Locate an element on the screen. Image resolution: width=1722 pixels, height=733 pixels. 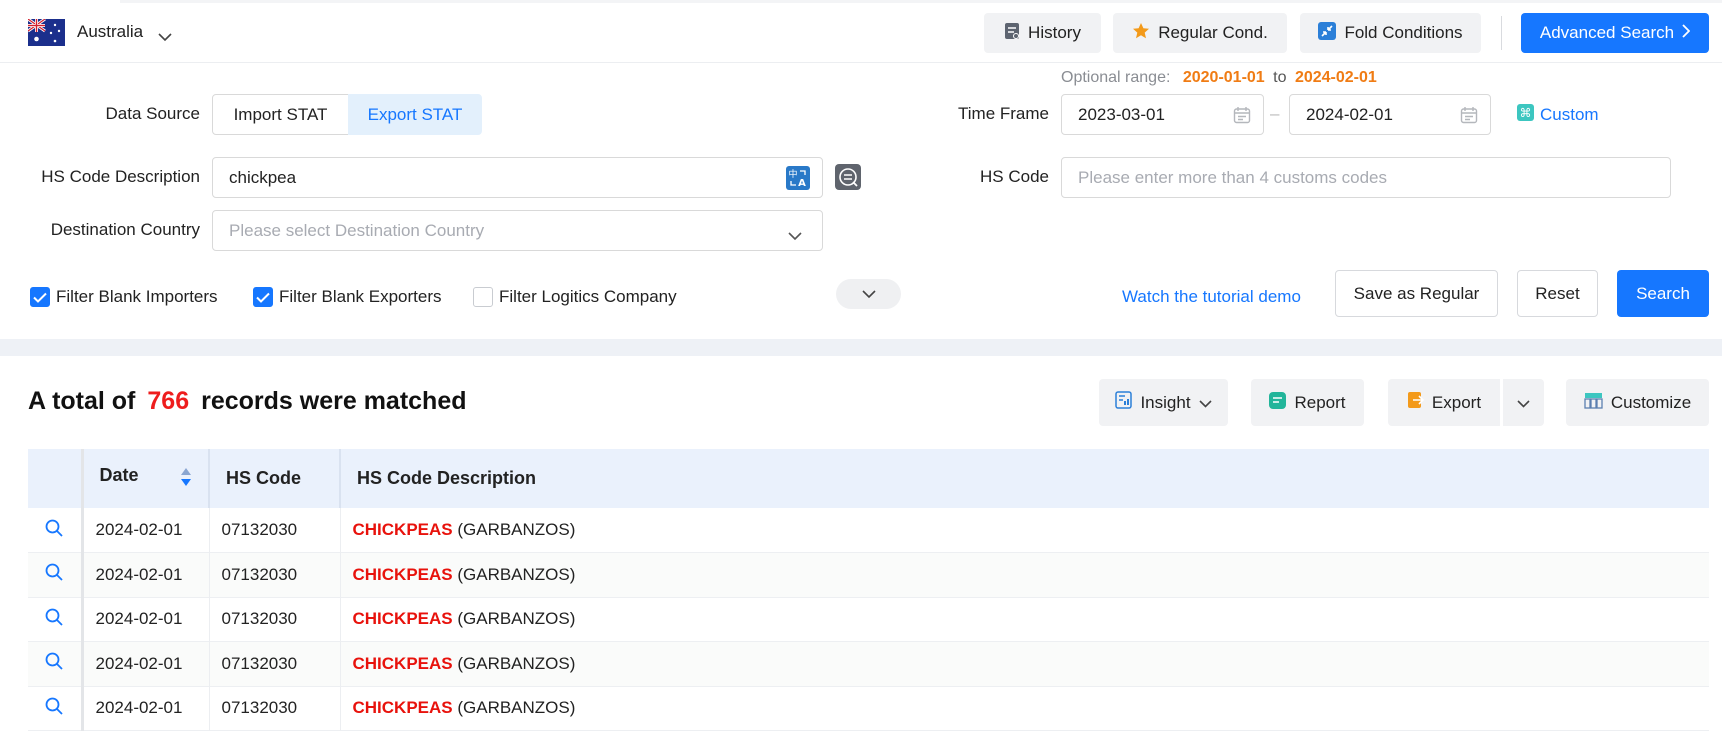
svg-text: 中 is located at coordinates (792, 174).